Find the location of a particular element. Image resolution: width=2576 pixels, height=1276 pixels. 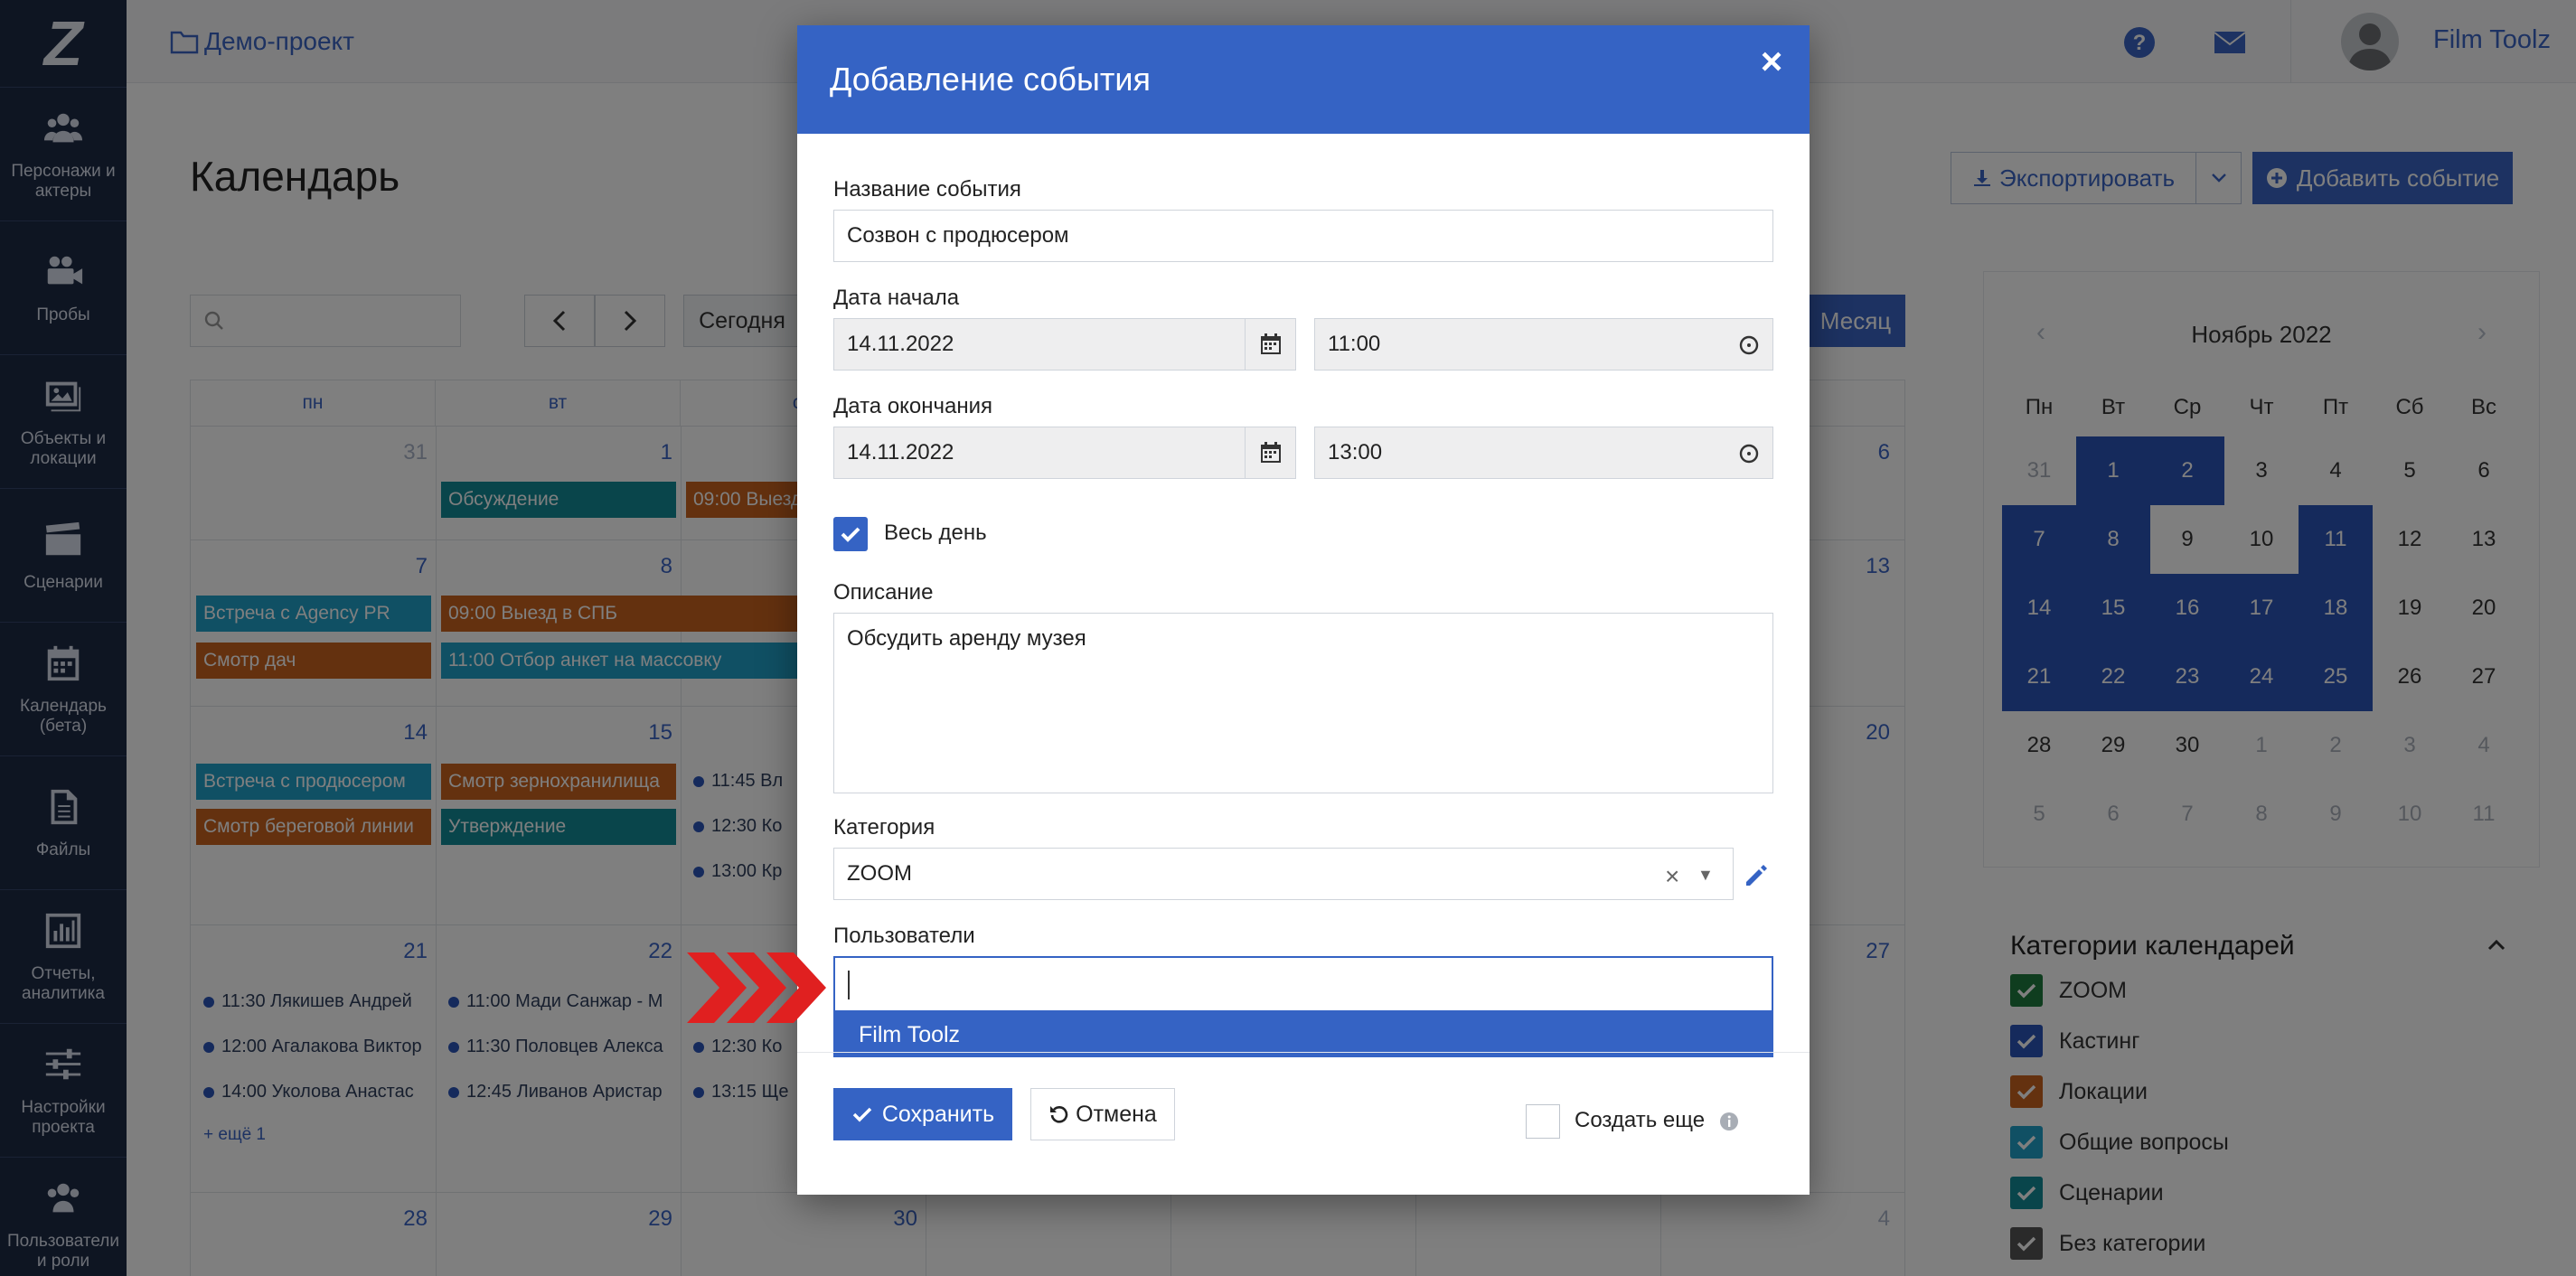

pencil-icon is located at coordinates (1757, 875).